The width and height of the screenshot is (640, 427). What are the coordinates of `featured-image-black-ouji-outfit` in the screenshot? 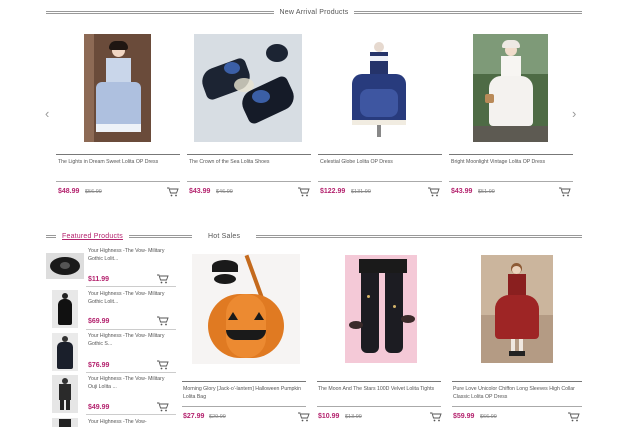 It's located at (65, 394).